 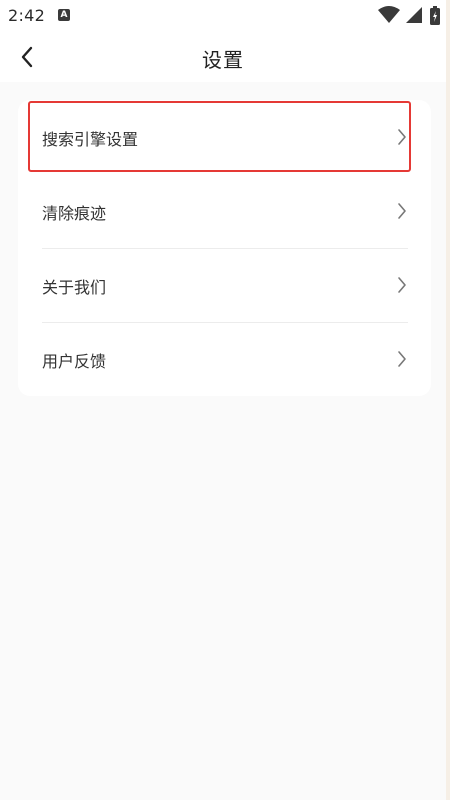 What do you see at coordinates (224, 285) in the screenshot?
I see `settings-item-about-us: 关于我们` at bounding box center [224, 285].